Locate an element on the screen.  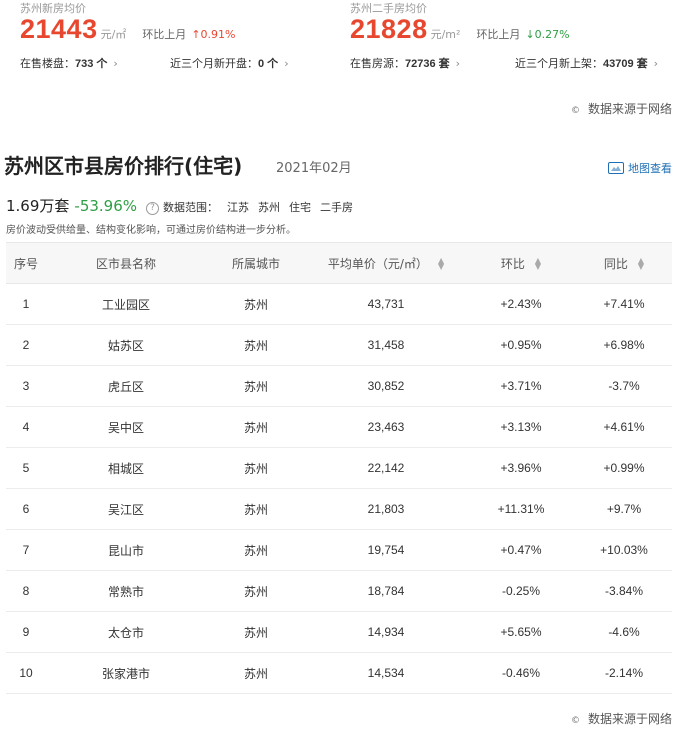
new-home-unit: 元/㎡ is located at coordinates (113, 34).